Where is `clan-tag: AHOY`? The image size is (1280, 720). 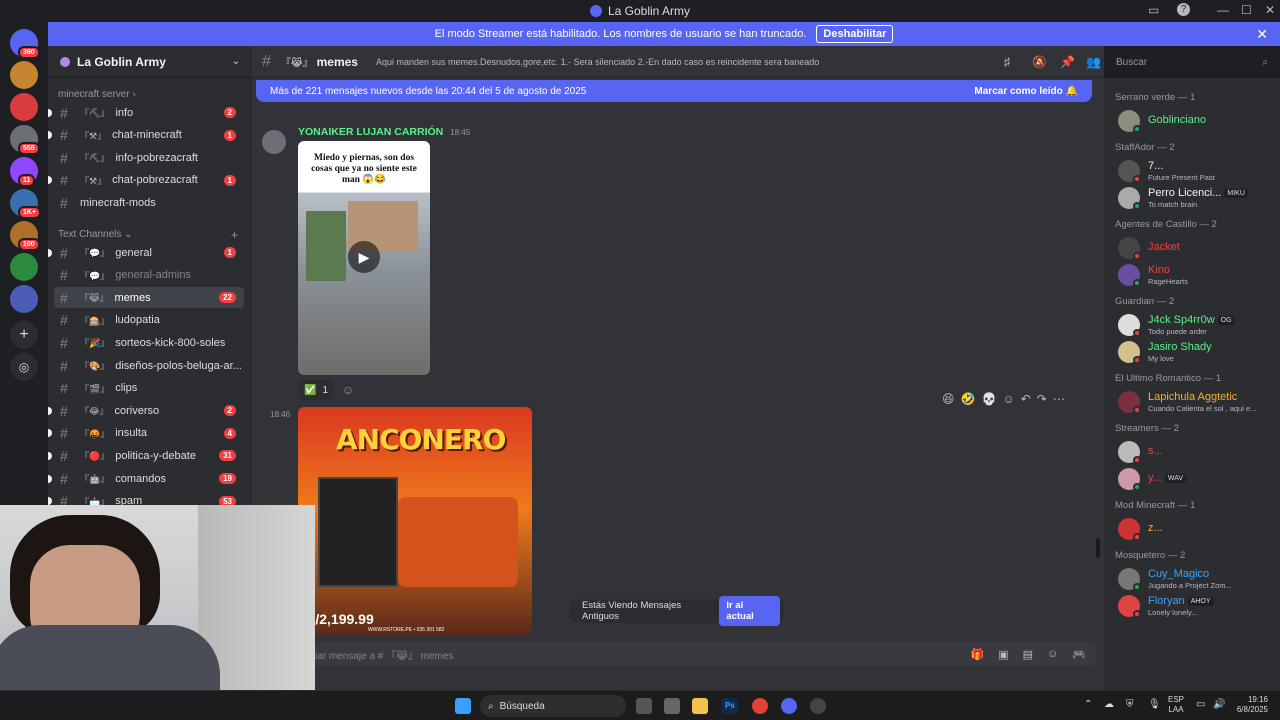
clan-tag: AHOY is located at coordinates (1200, 601).